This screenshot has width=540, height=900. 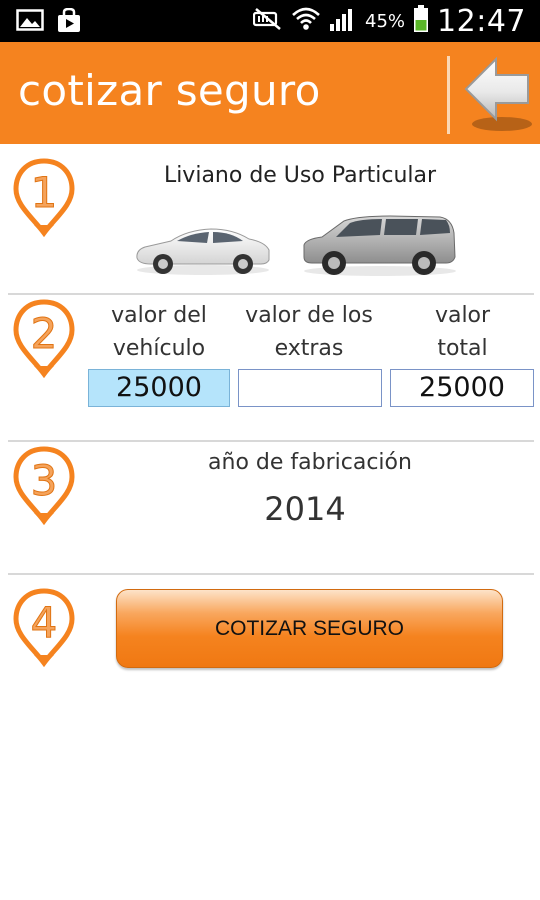 I want to click on suv-icon, so click(x=379, y=245).